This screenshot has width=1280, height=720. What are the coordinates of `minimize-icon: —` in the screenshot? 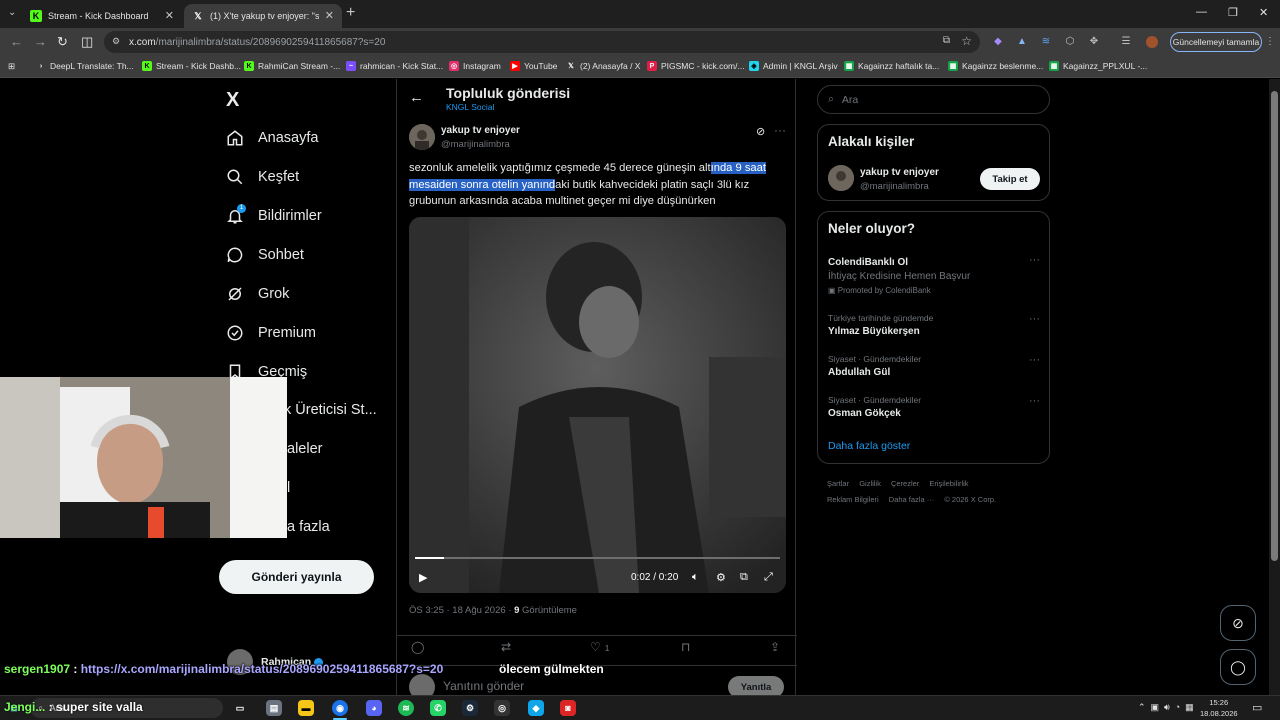 It's located at (1201, 12).